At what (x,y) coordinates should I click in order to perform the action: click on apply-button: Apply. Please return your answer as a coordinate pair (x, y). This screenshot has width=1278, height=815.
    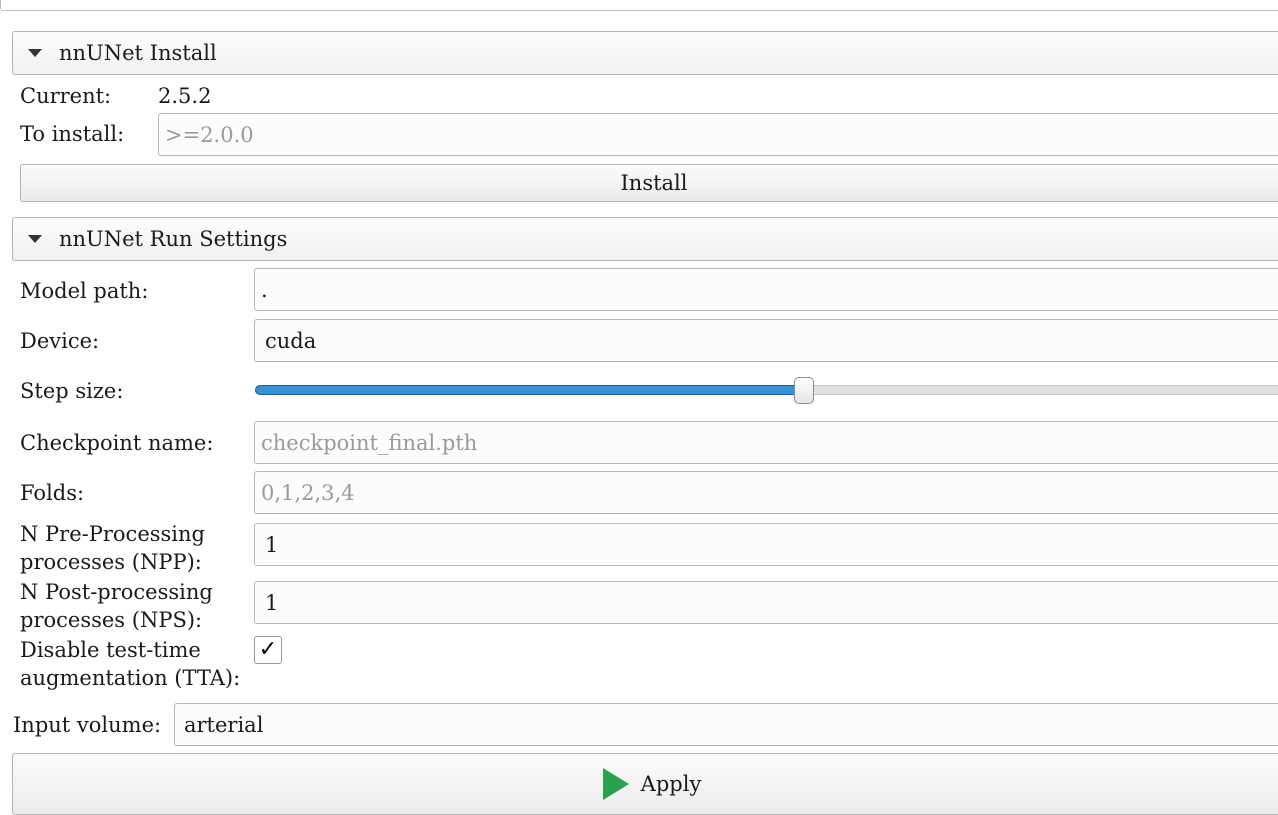
    Looking at the image, I should click on (645, 784).